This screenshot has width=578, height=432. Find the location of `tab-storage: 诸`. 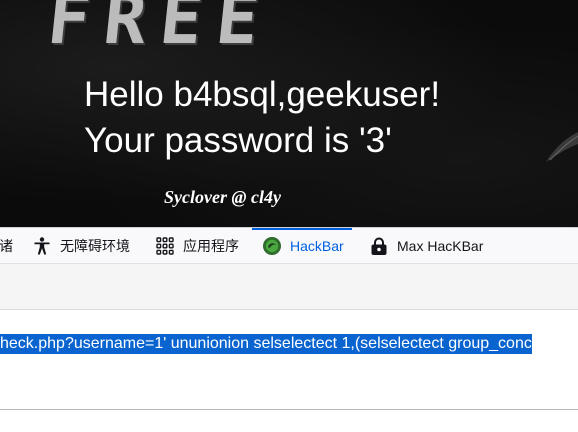

tab-storage: 诸 is located at coordinates (6, 246).